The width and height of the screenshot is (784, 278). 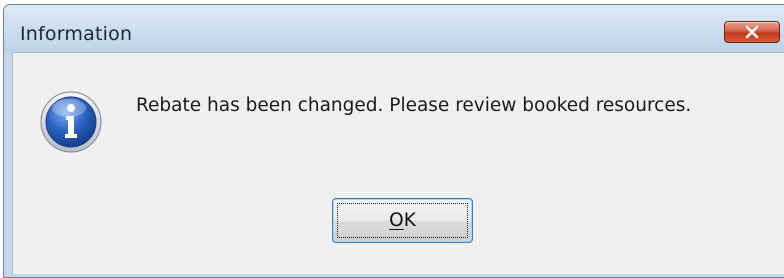 I want to click on ok-button: OK, so click(x=402, y=220).